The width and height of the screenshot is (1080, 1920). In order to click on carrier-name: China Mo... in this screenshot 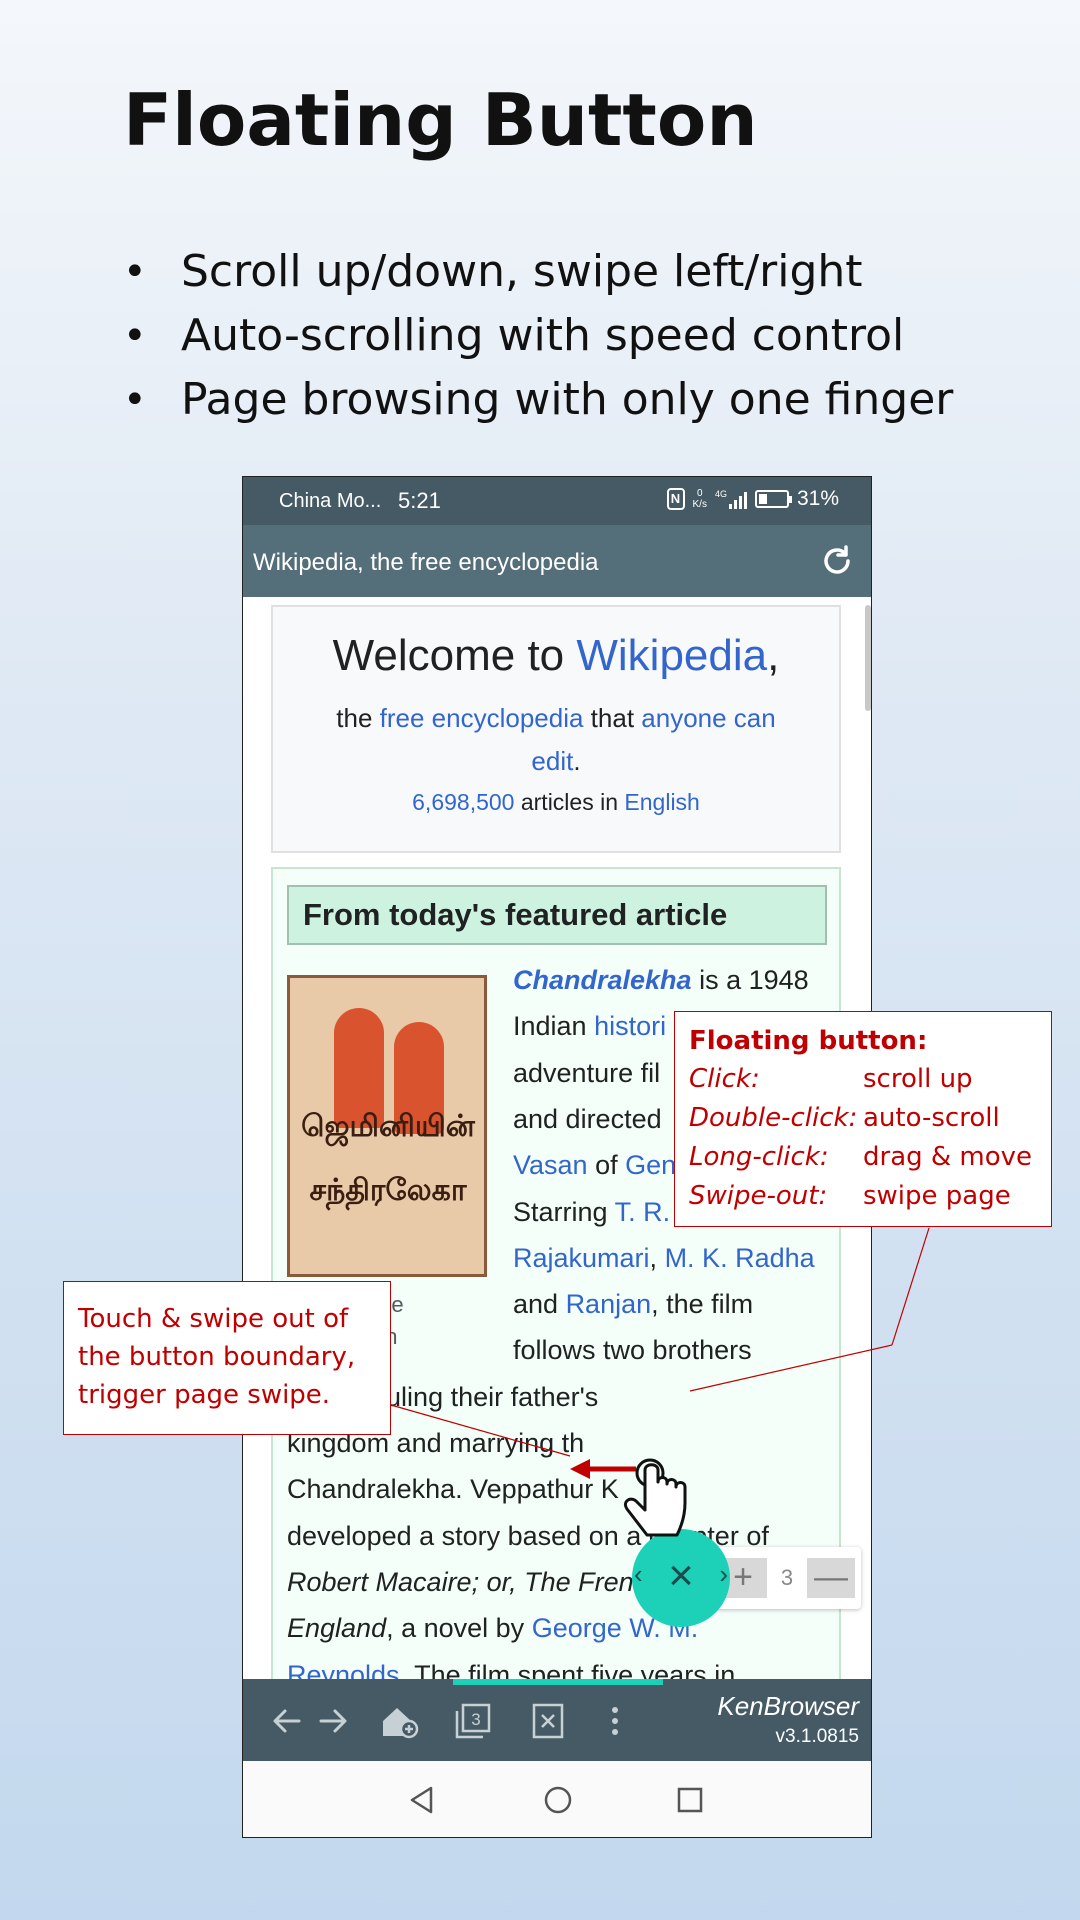, I will do `click(330, 501)`.